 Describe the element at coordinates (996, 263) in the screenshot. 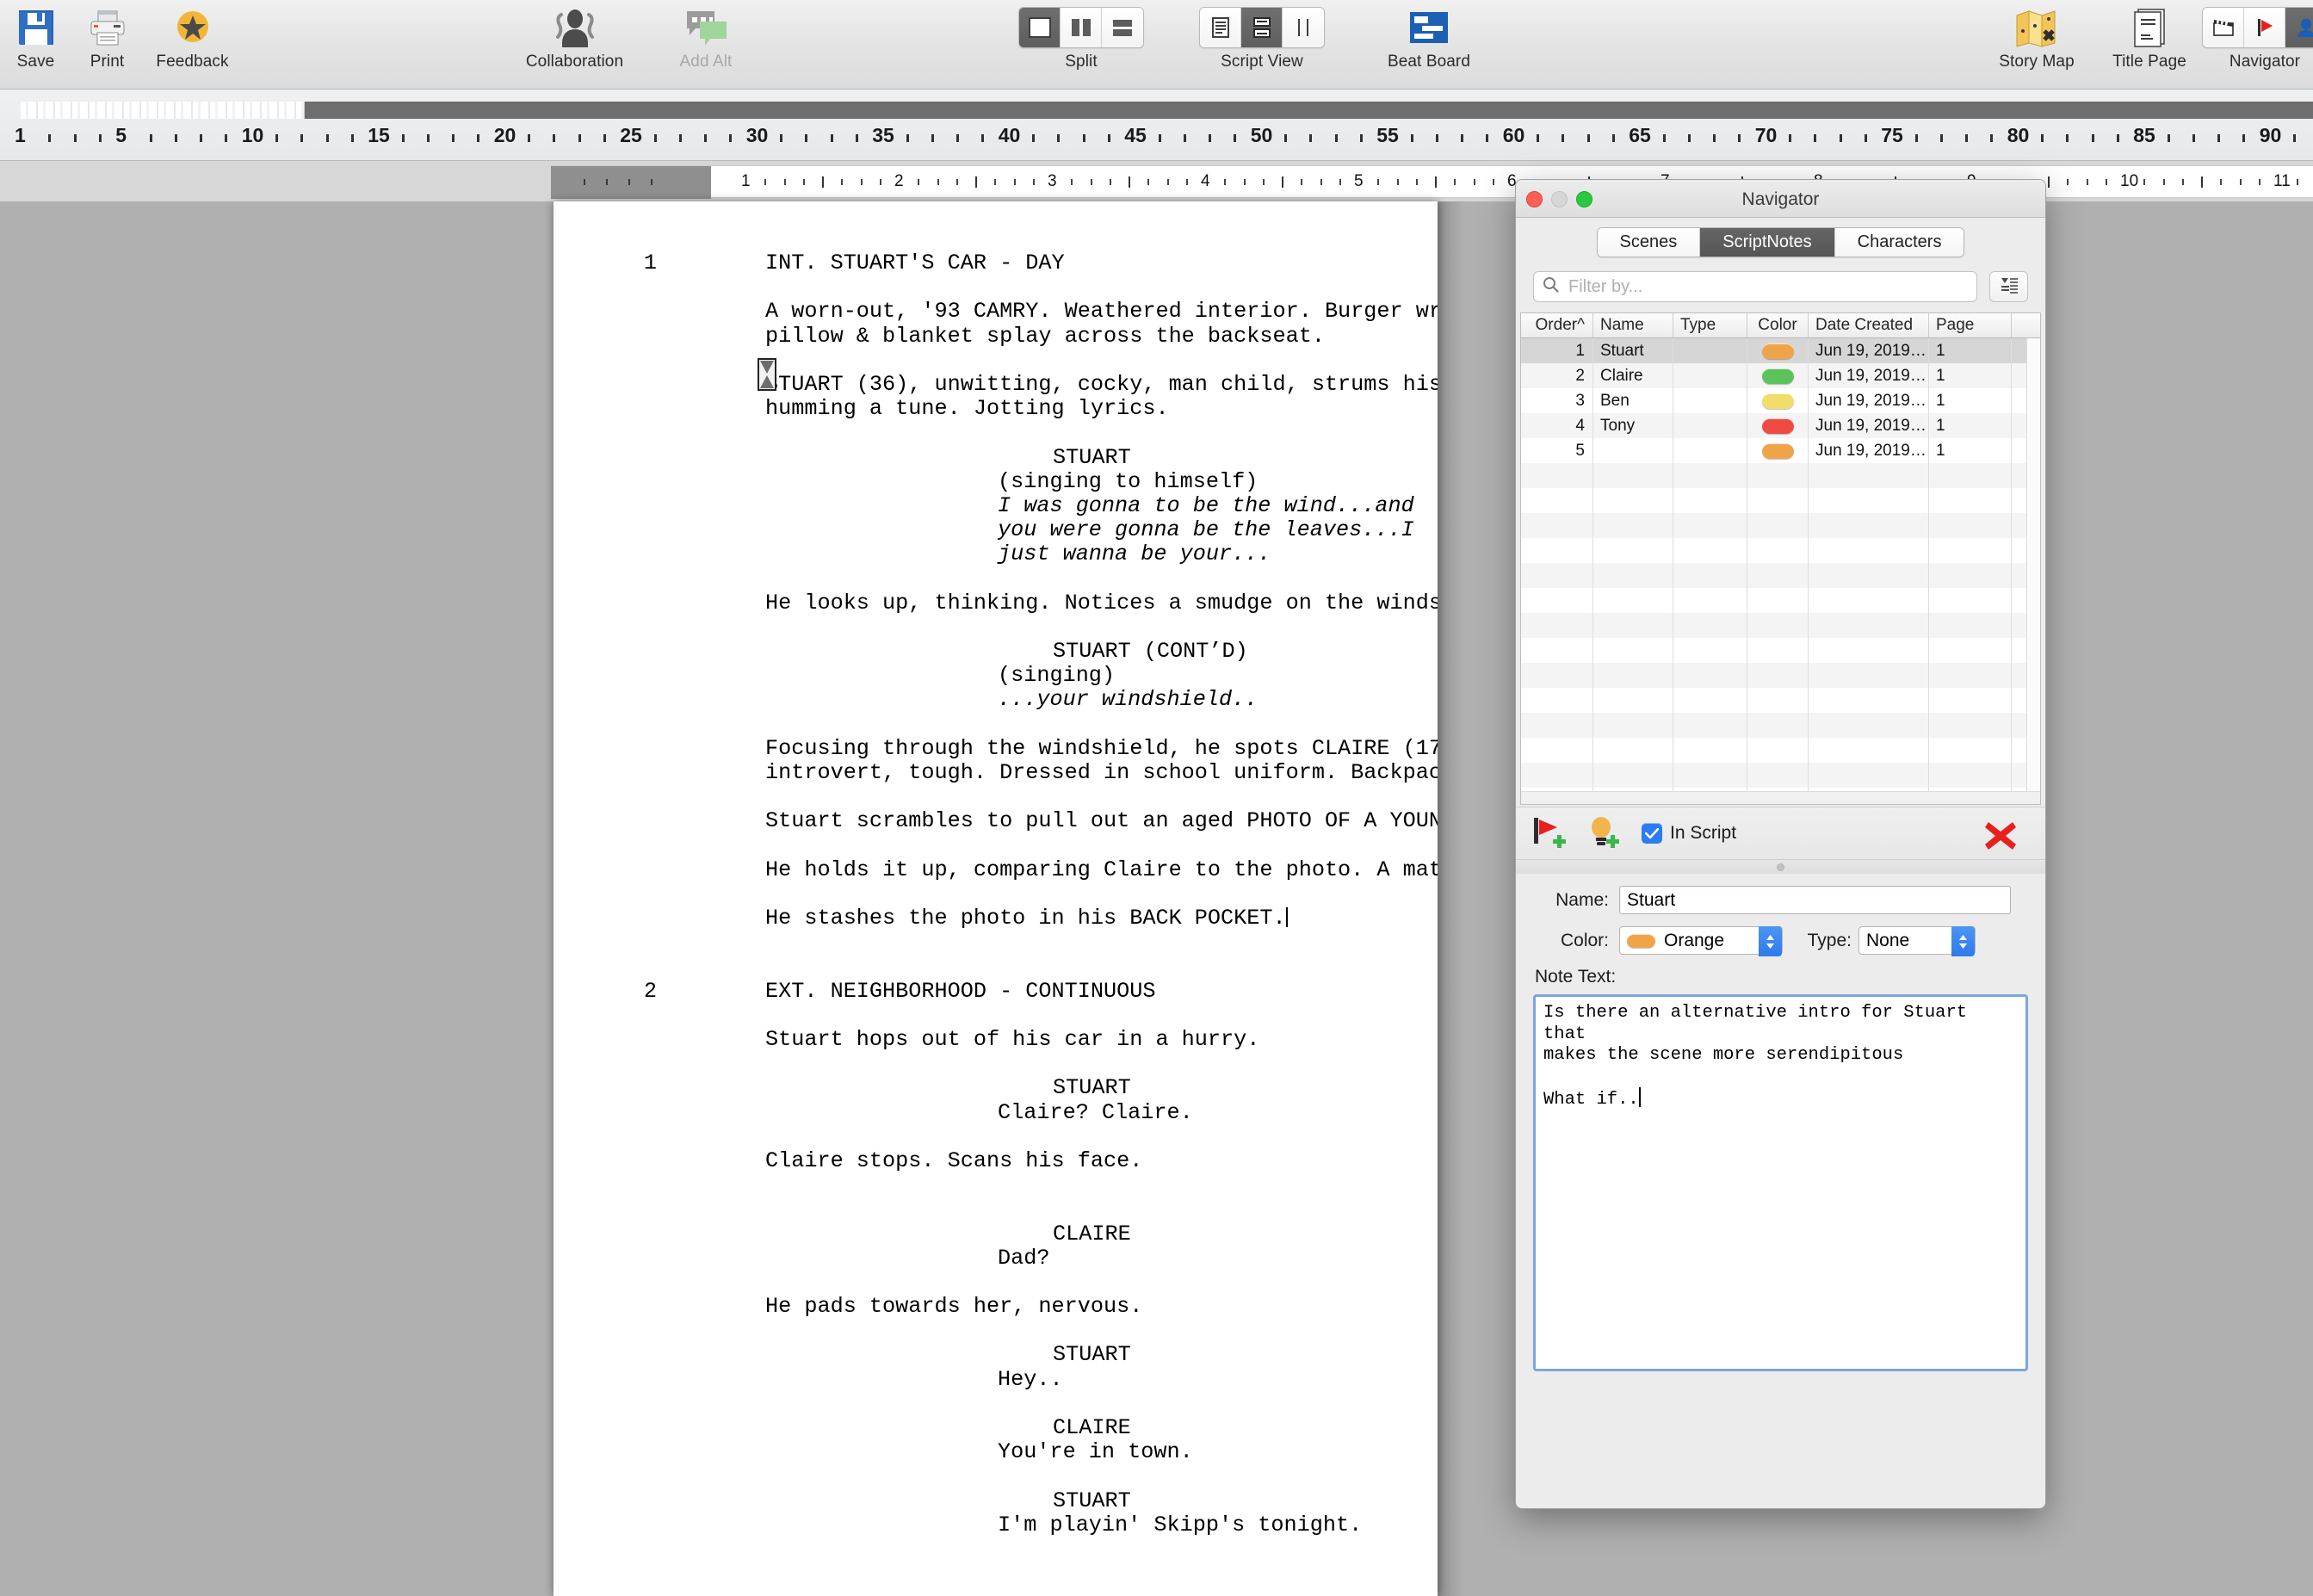

I see `scene-heading-line: 1 INT. STUART'S CAR - DAY` at that location.